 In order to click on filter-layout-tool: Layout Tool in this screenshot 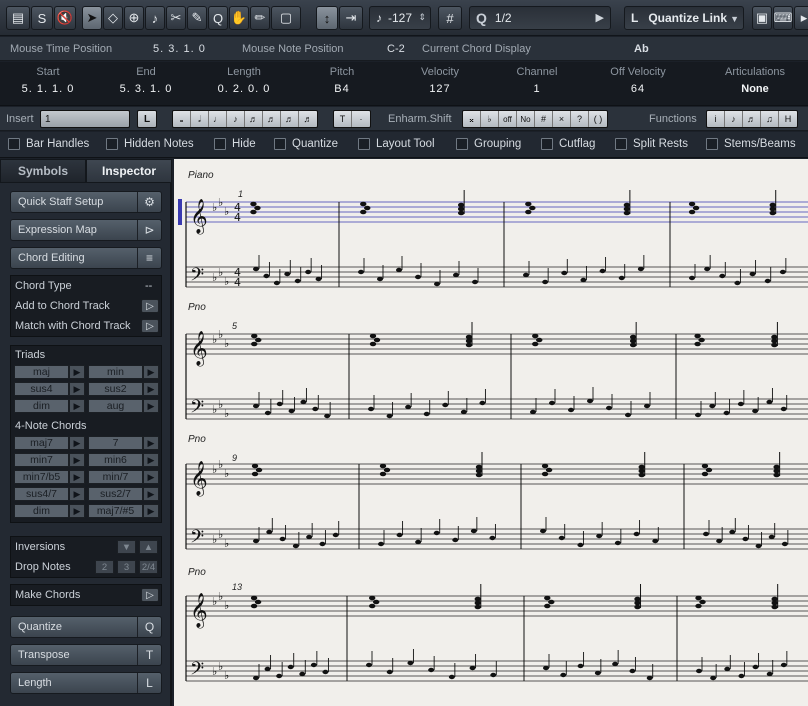, I will do `click(396, 144)`.